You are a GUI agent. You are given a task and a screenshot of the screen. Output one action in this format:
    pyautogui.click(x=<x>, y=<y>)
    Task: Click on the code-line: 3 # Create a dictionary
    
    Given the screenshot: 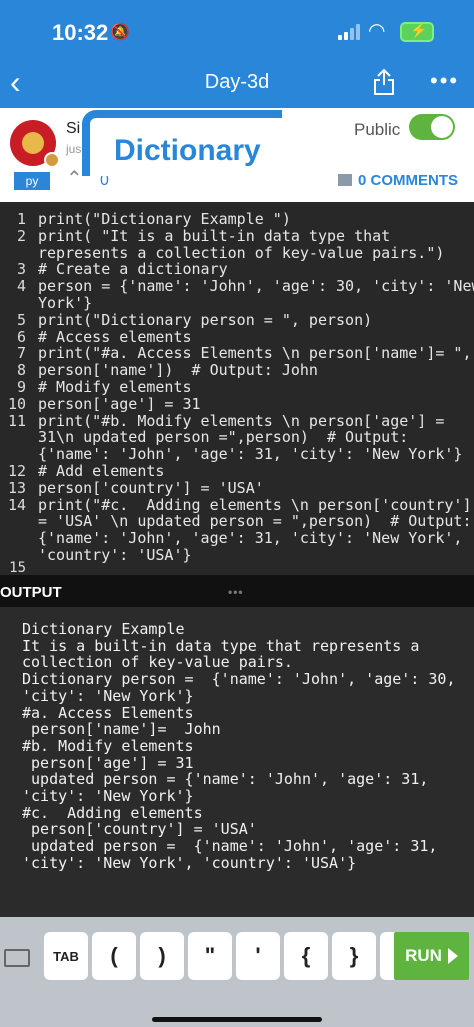 What is the action you would take?
    pyautogui.click(x=237, y=269)
    